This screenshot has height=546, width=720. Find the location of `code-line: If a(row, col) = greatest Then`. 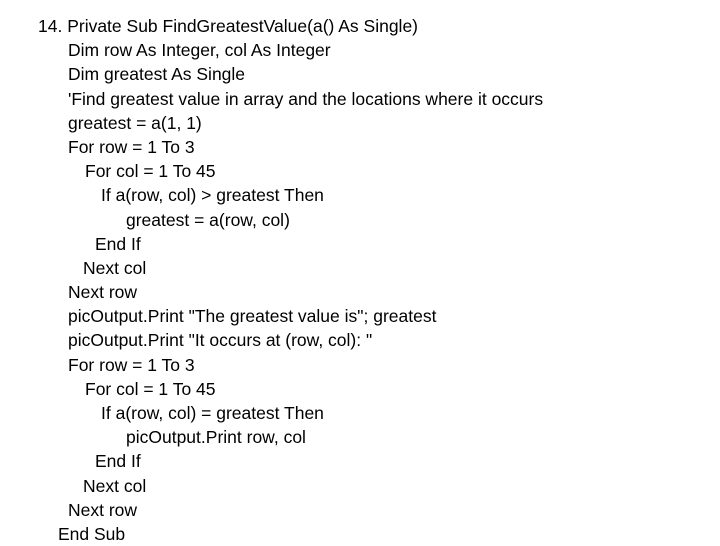

code-line: If a(row, col) = greatest Then is located at coordinates (212, 413).